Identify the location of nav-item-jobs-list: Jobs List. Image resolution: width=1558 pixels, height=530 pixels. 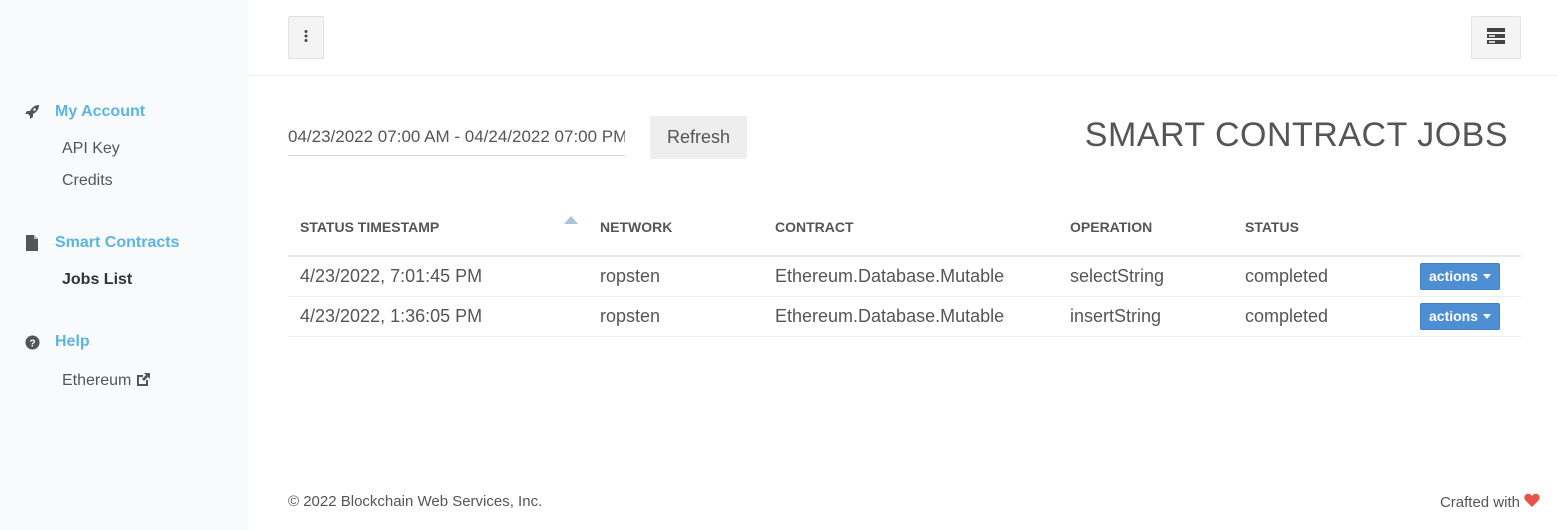
(155, 280).